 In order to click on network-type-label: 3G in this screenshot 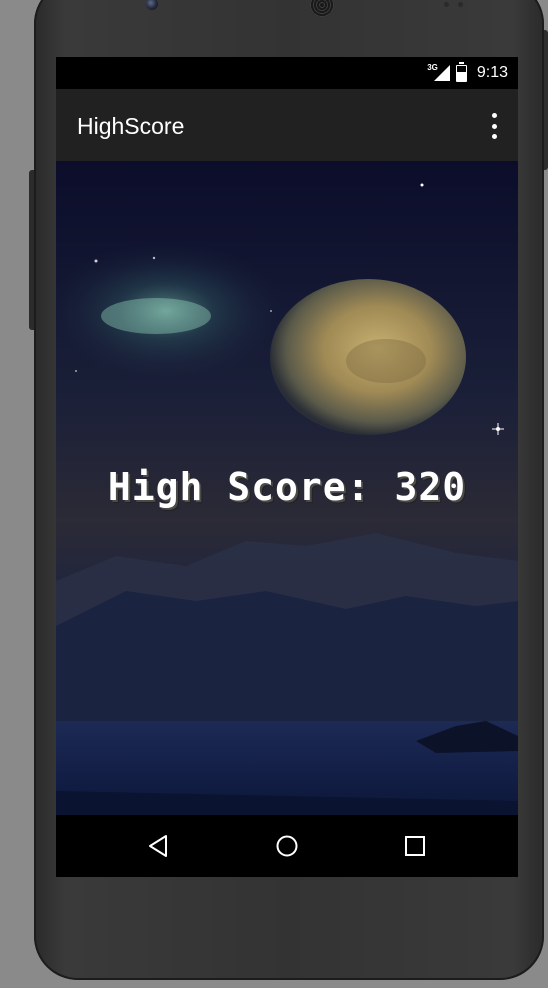, I will do `click(432, 67)`.